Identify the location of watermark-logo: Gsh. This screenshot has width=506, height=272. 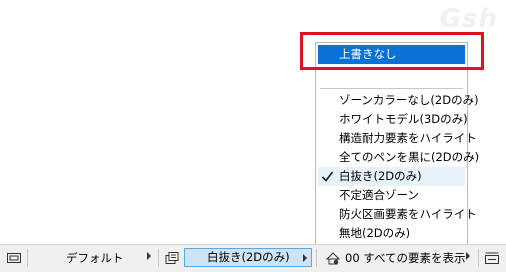
(468, 19).